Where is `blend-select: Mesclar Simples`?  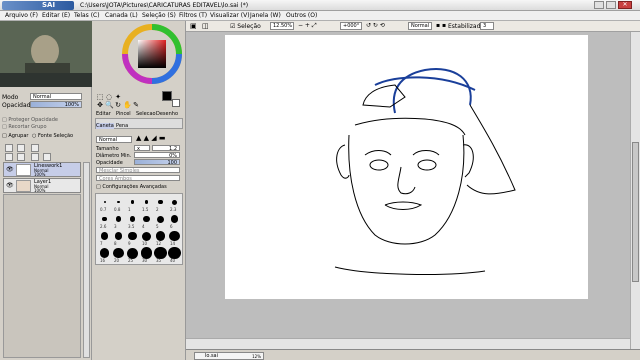
blend-select: Mesclar Simples is located at coordinates (138, 170).